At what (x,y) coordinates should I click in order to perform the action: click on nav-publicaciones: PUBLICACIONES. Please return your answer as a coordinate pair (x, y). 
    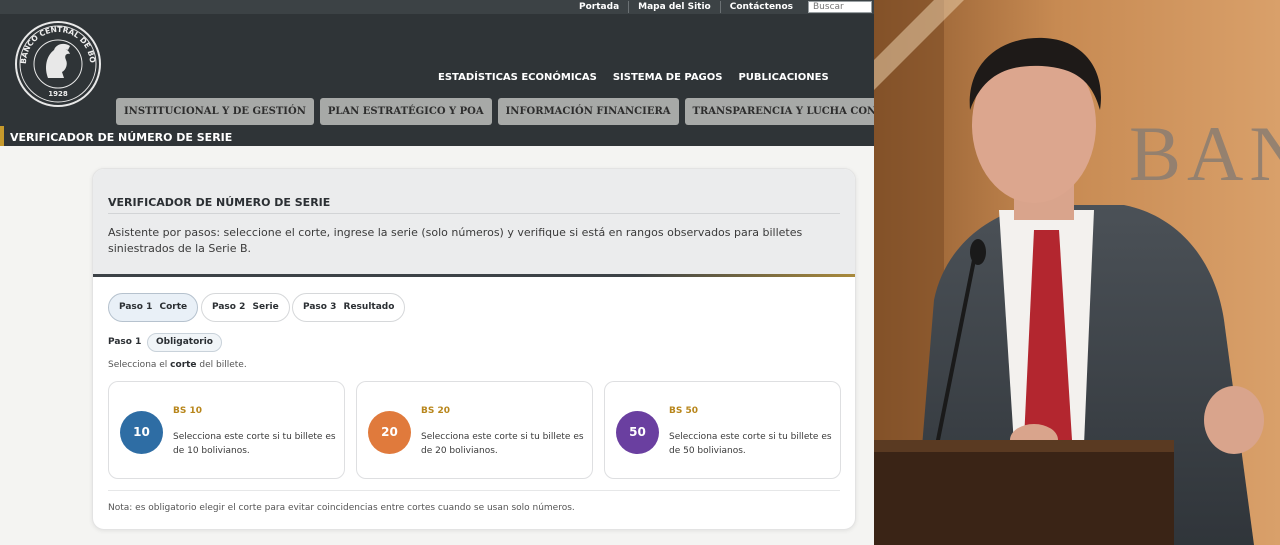
    Looking at the image, I should click on (783, 77).